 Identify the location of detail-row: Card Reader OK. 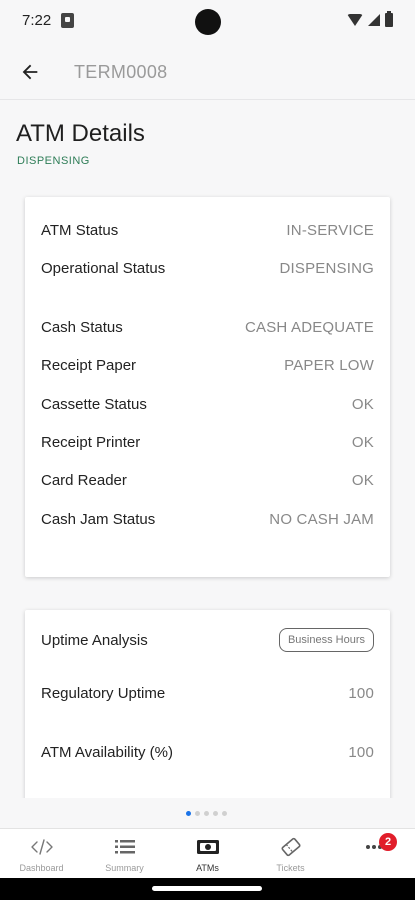
(207, 490).